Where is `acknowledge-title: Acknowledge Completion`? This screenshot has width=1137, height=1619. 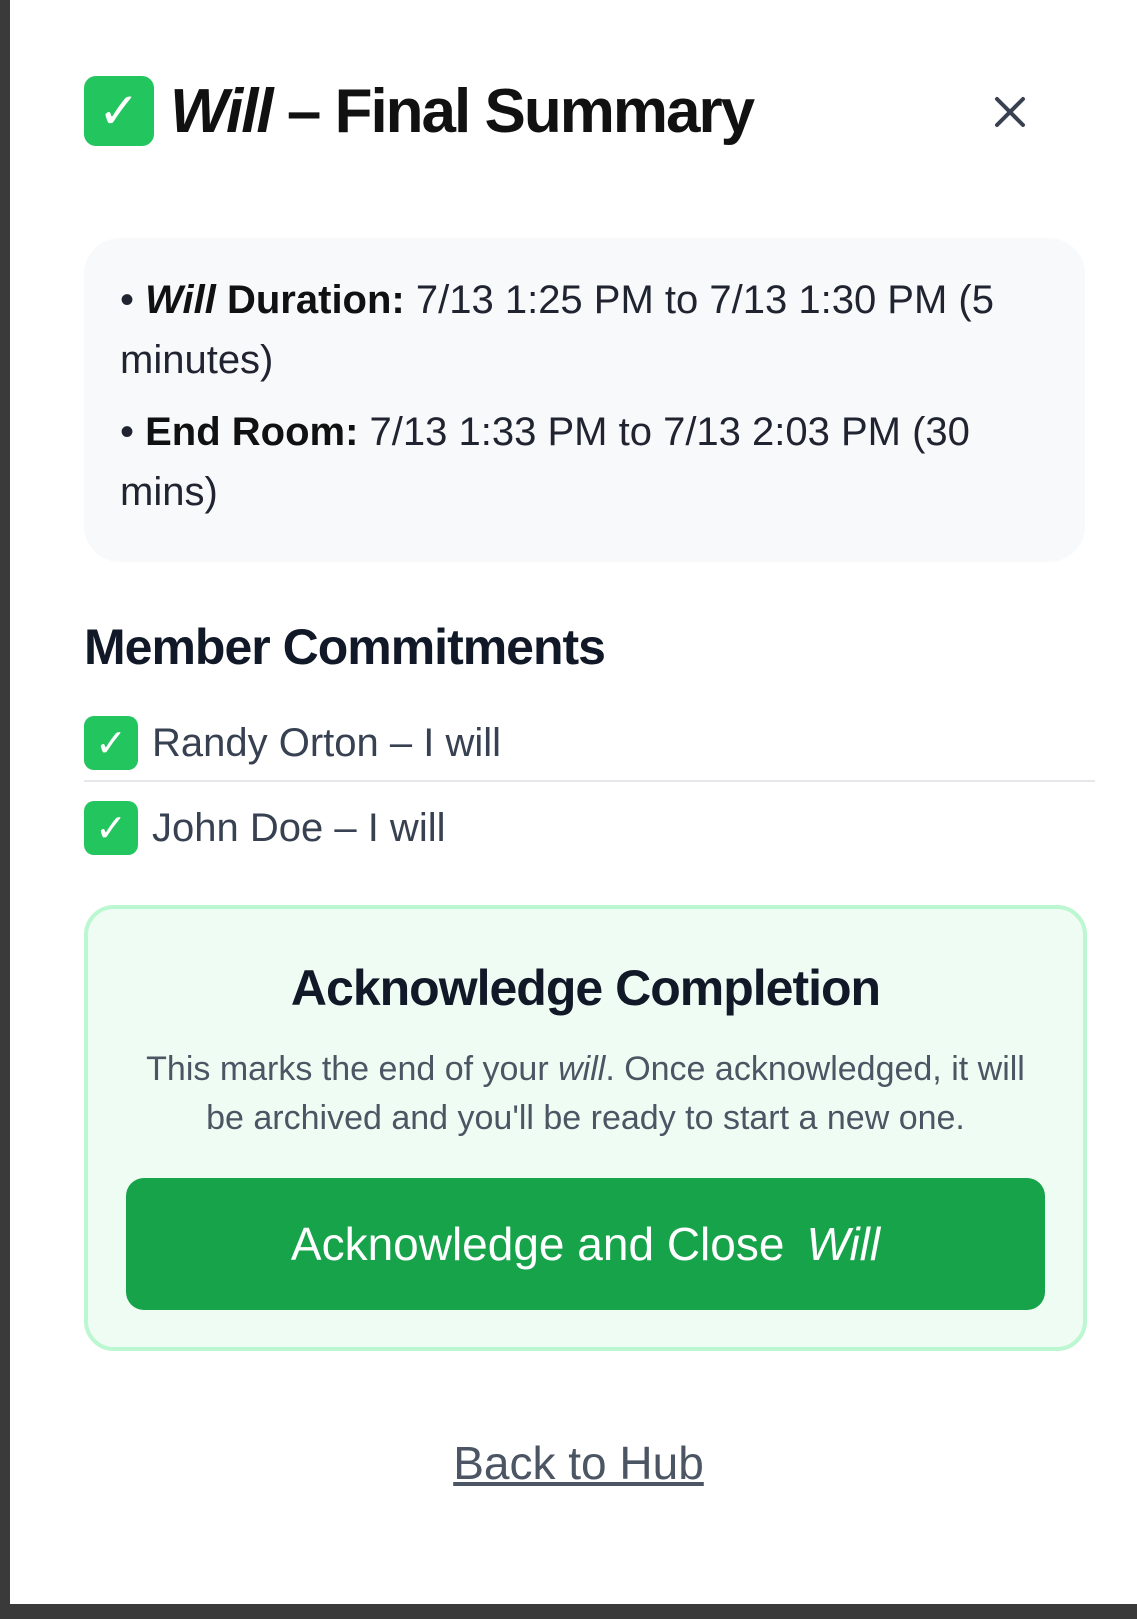
acknowledge-title: Acknowledge Completion is located at coordinates (585, 988).